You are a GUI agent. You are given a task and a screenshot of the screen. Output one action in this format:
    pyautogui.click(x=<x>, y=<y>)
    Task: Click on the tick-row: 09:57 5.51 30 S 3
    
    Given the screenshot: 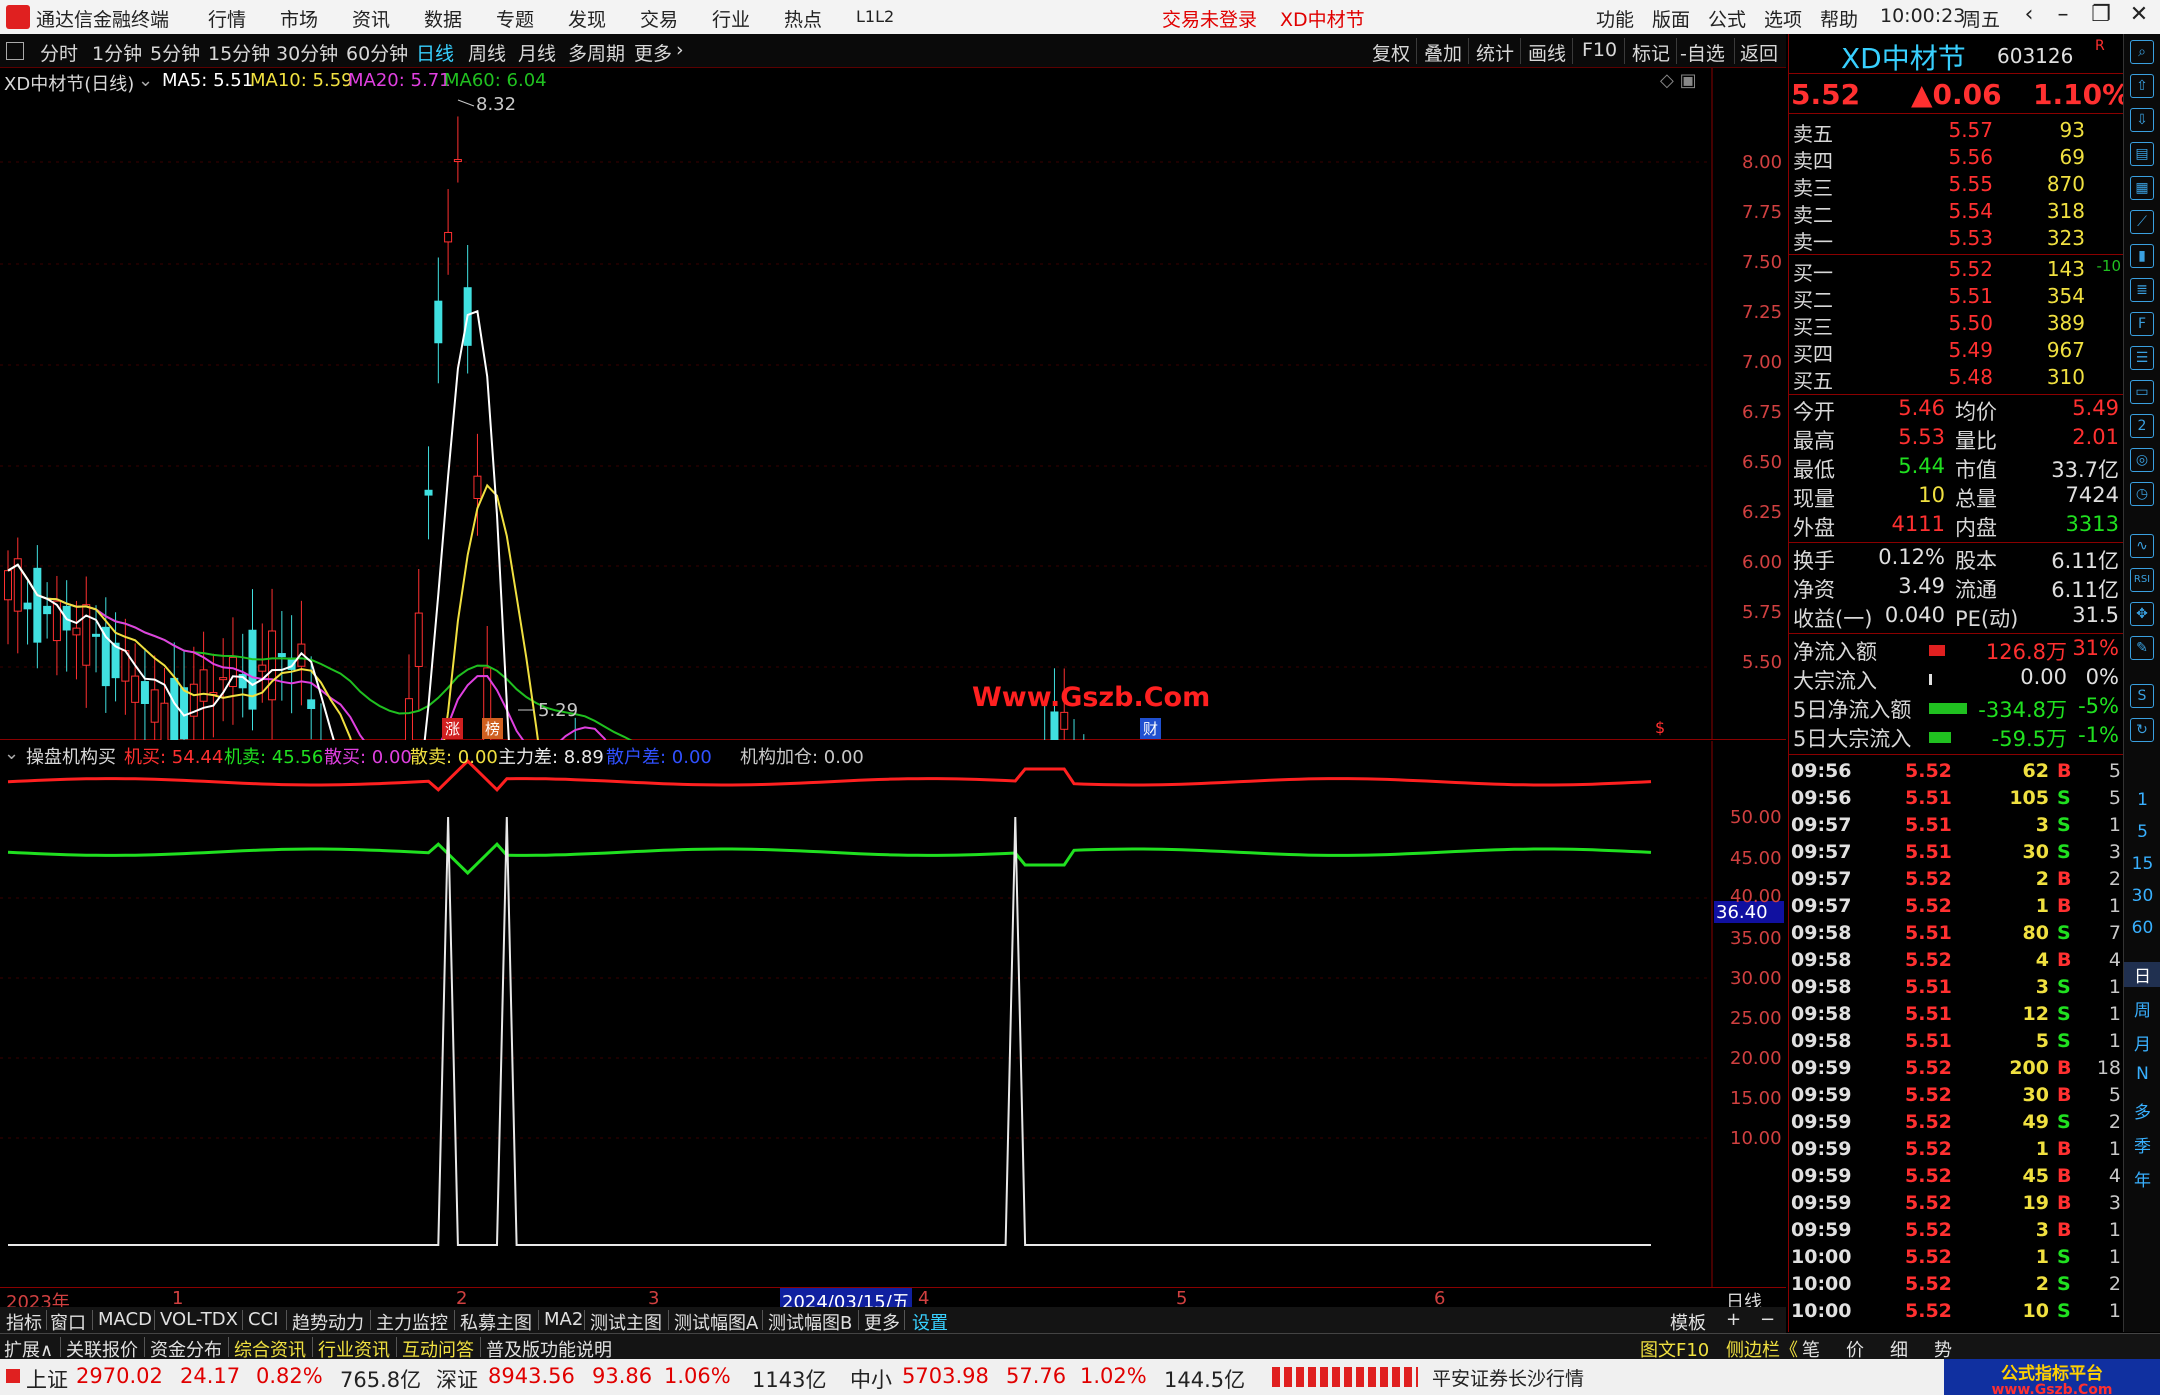 What is the action you would take?
    pyautogui.click(x=1956, y=854)
    